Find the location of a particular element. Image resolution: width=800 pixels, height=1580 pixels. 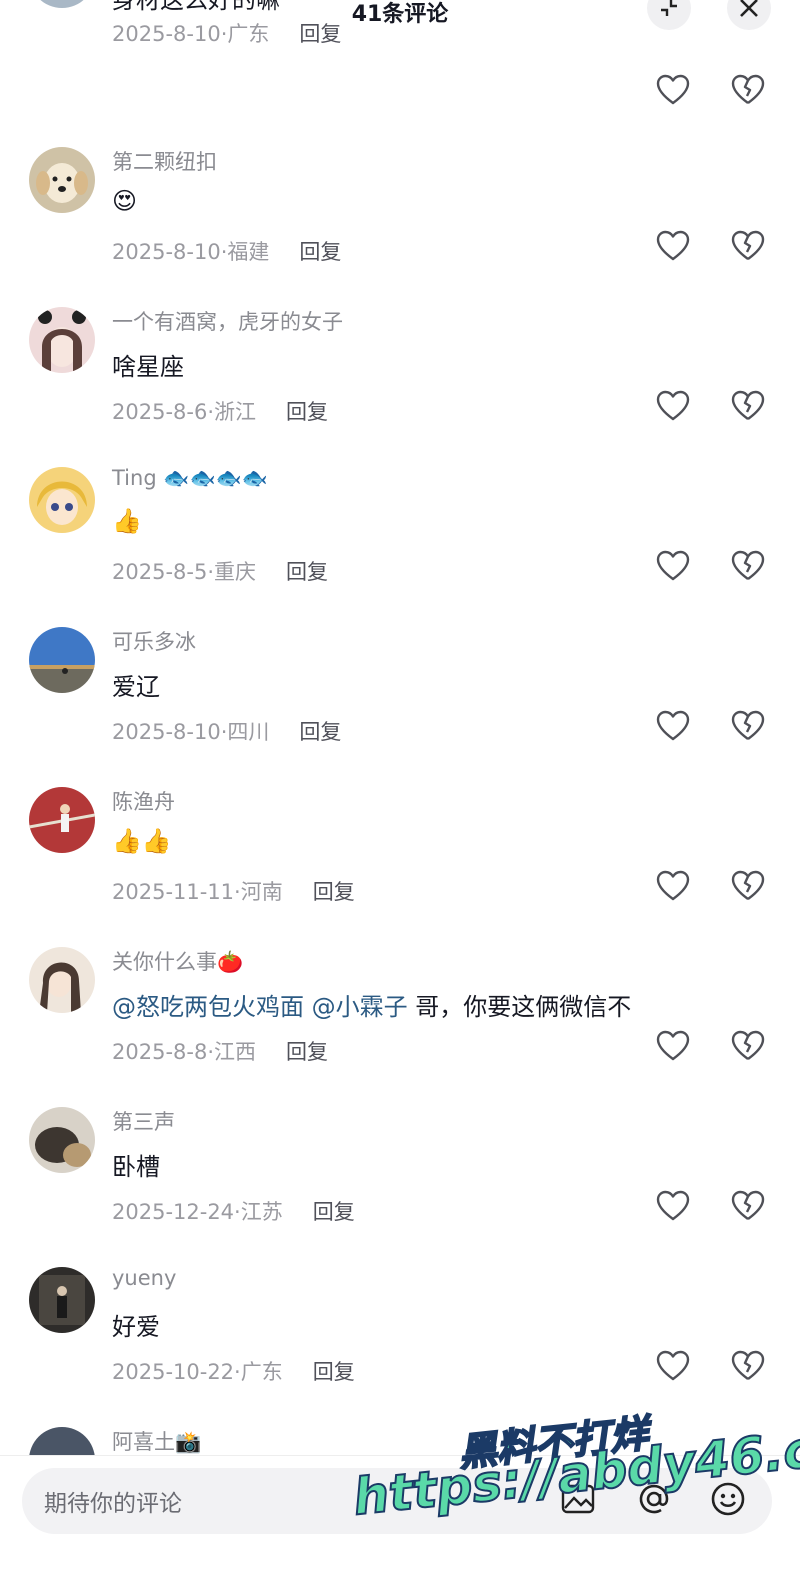

comment-text-body: 哥，你要这俩微信不 is located at coordinates (523, 1007).